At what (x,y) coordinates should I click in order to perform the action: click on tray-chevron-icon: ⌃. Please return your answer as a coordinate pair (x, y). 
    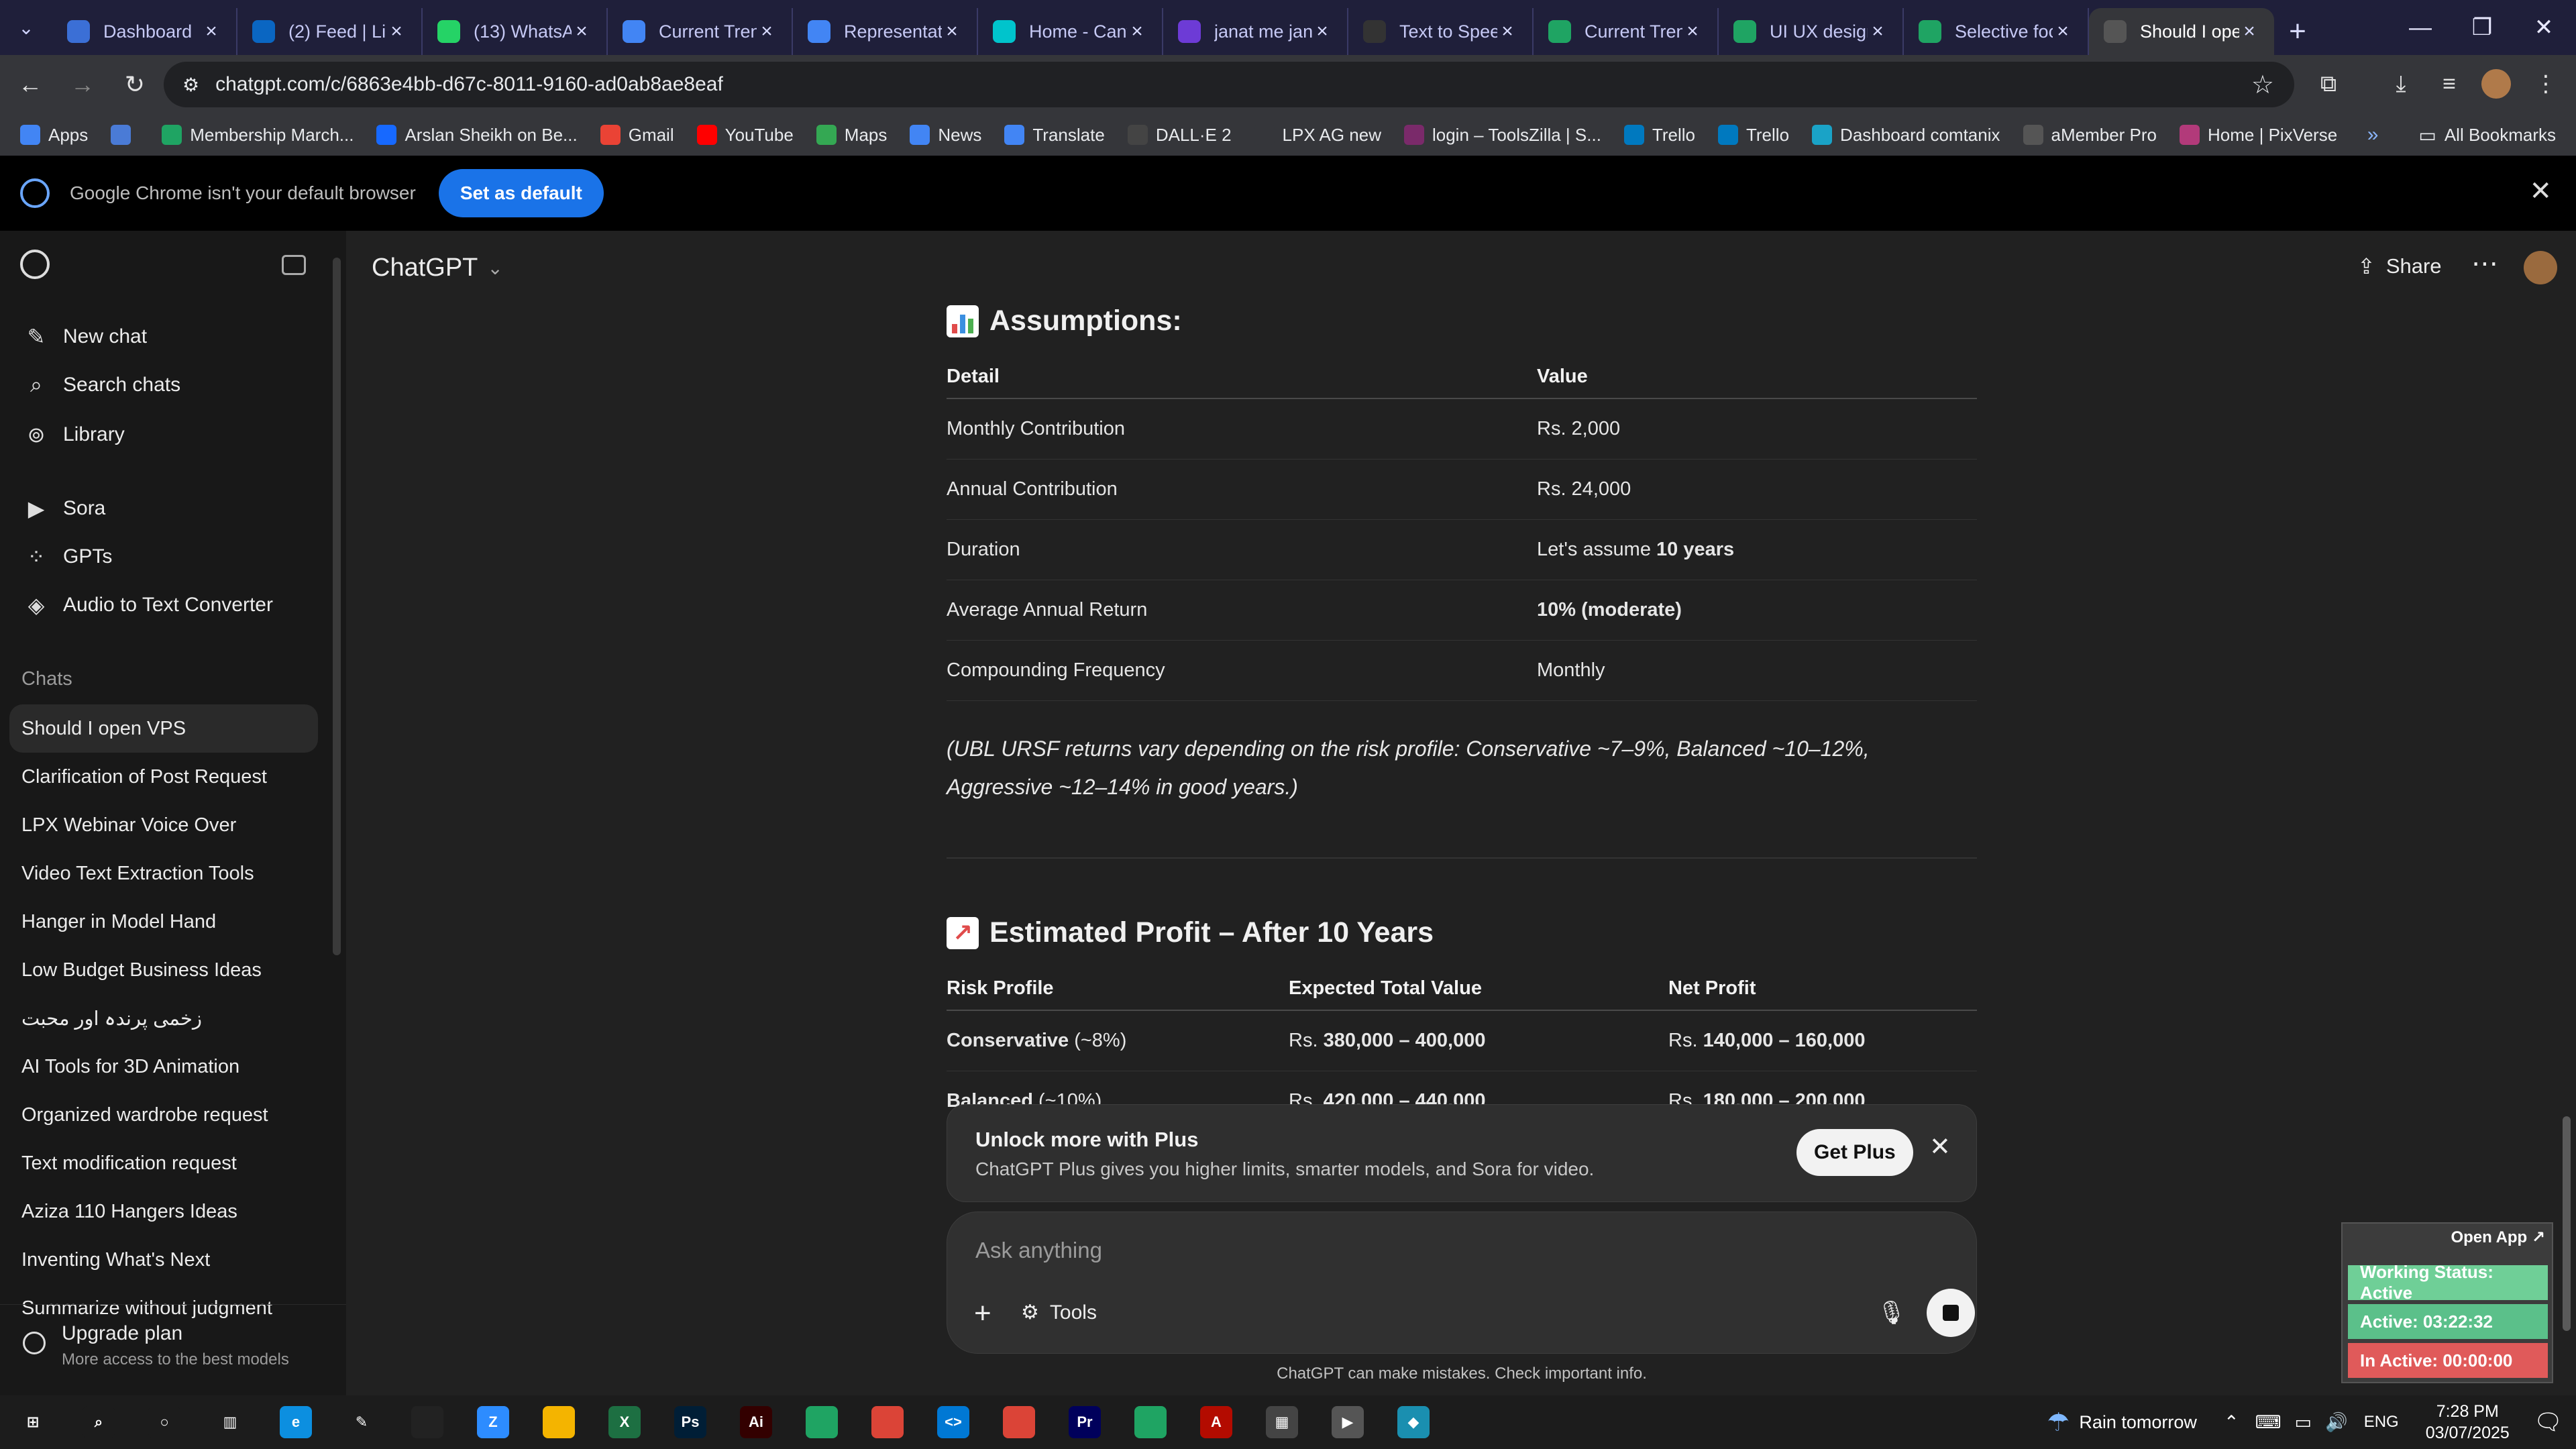
    Looking at the image, I should click on (2231, 1422).